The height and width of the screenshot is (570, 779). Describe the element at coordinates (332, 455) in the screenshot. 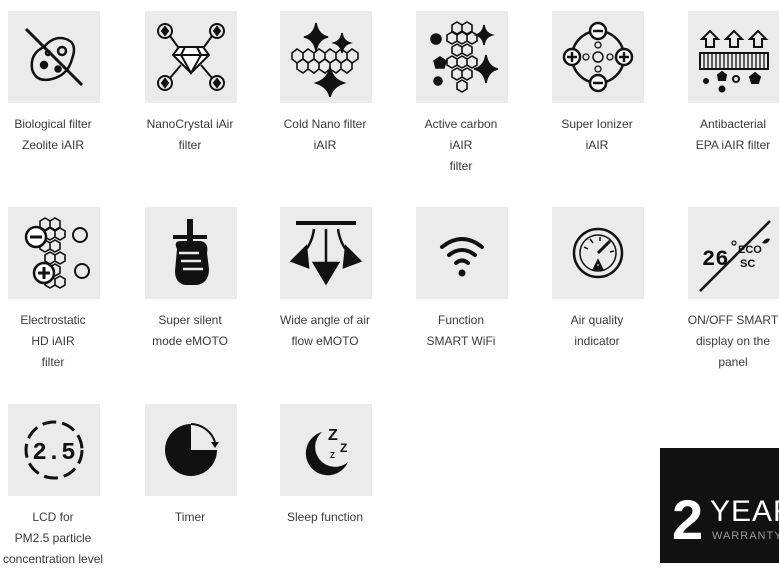

I see `sleep-z-small: Z` at that location.